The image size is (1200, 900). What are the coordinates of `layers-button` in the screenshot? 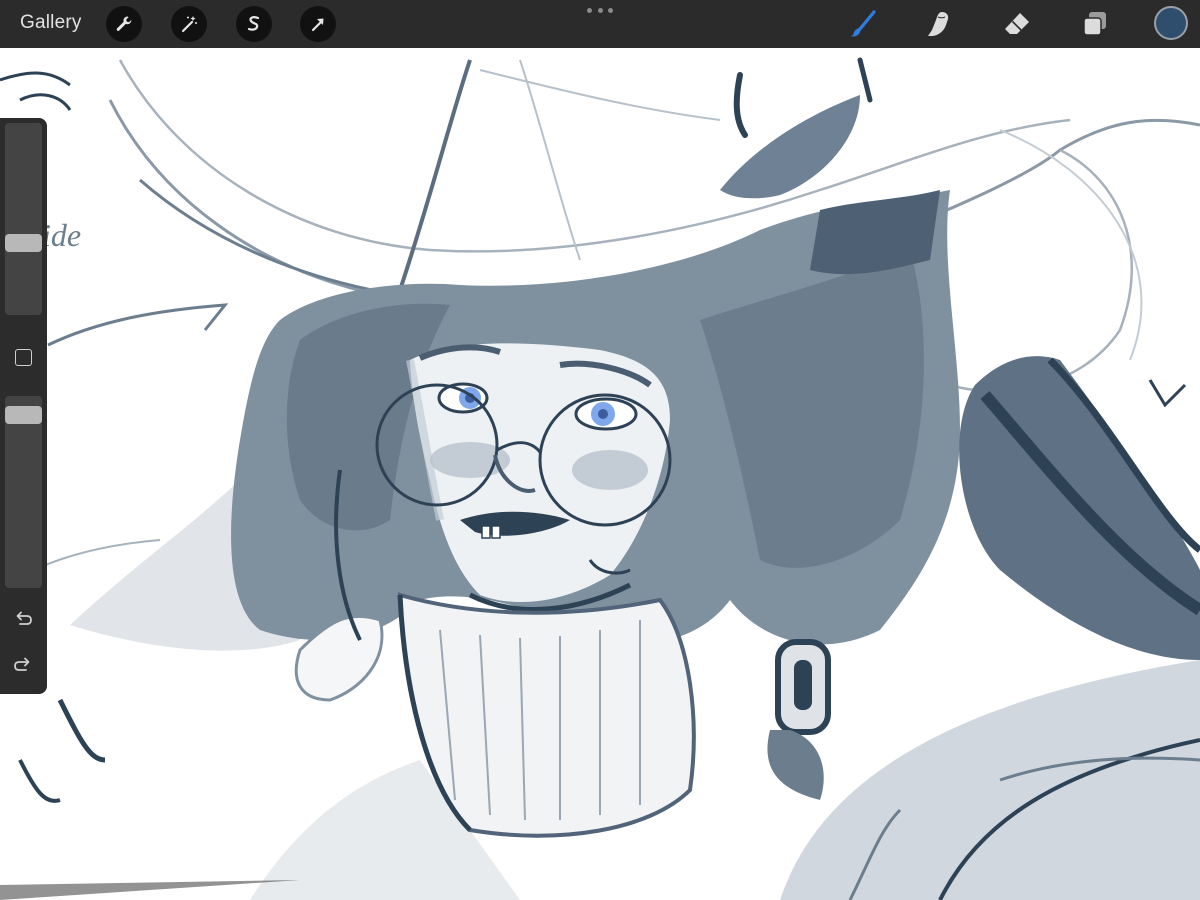 It's located at (1095, 24).